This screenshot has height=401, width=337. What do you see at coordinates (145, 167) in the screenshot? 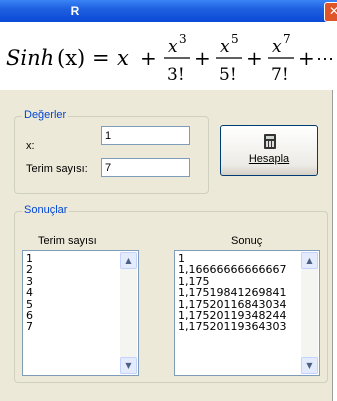
I see `terms-count-input` at bounding box center [145, 167].